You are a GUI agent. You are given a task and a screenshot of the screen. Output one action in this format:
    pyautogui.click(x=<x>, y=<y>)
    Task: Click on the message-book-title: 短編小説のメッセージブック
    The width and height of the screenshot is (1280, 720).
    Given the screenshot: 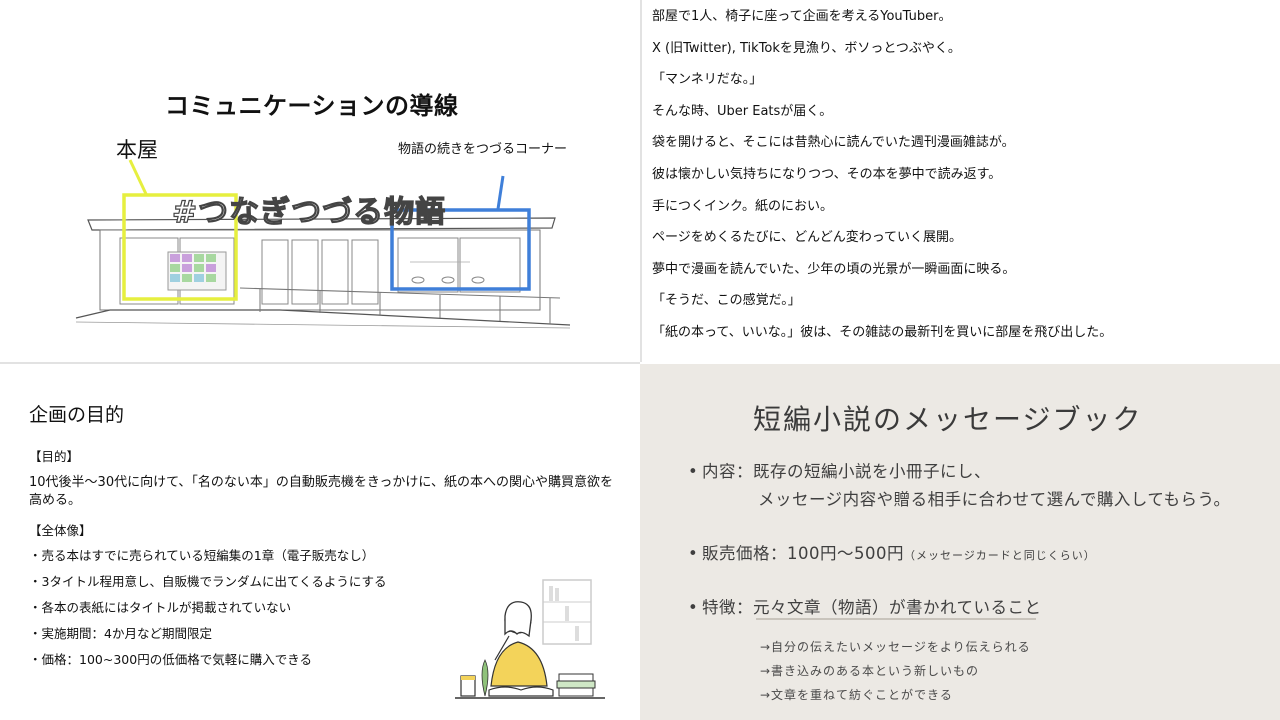 What is the action you would take?
    pyautogui.click(x=948, y=419)
    